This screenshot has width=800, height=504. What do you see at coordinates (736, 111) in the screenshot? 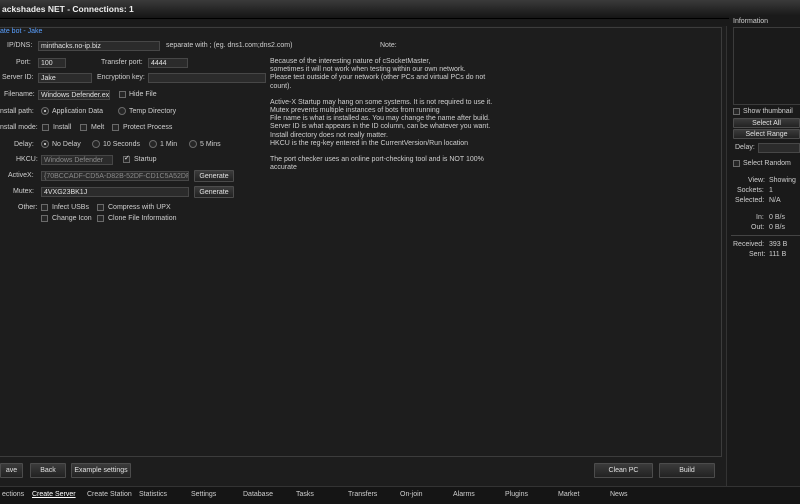
I see `show-thumbnail-checkbox` at bounding box center [736, 111].